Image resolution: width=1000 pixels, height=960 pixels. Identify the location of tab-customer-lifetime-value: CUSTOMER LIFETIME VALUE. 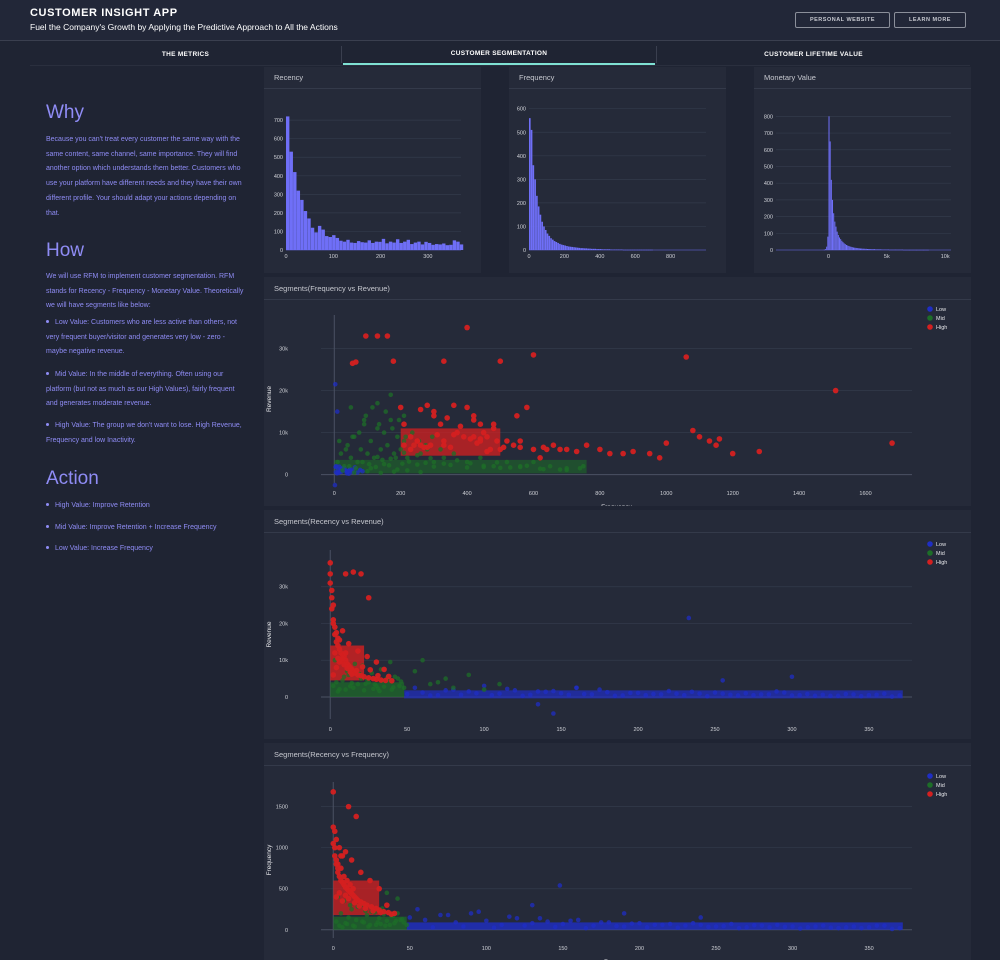
(813, 54).